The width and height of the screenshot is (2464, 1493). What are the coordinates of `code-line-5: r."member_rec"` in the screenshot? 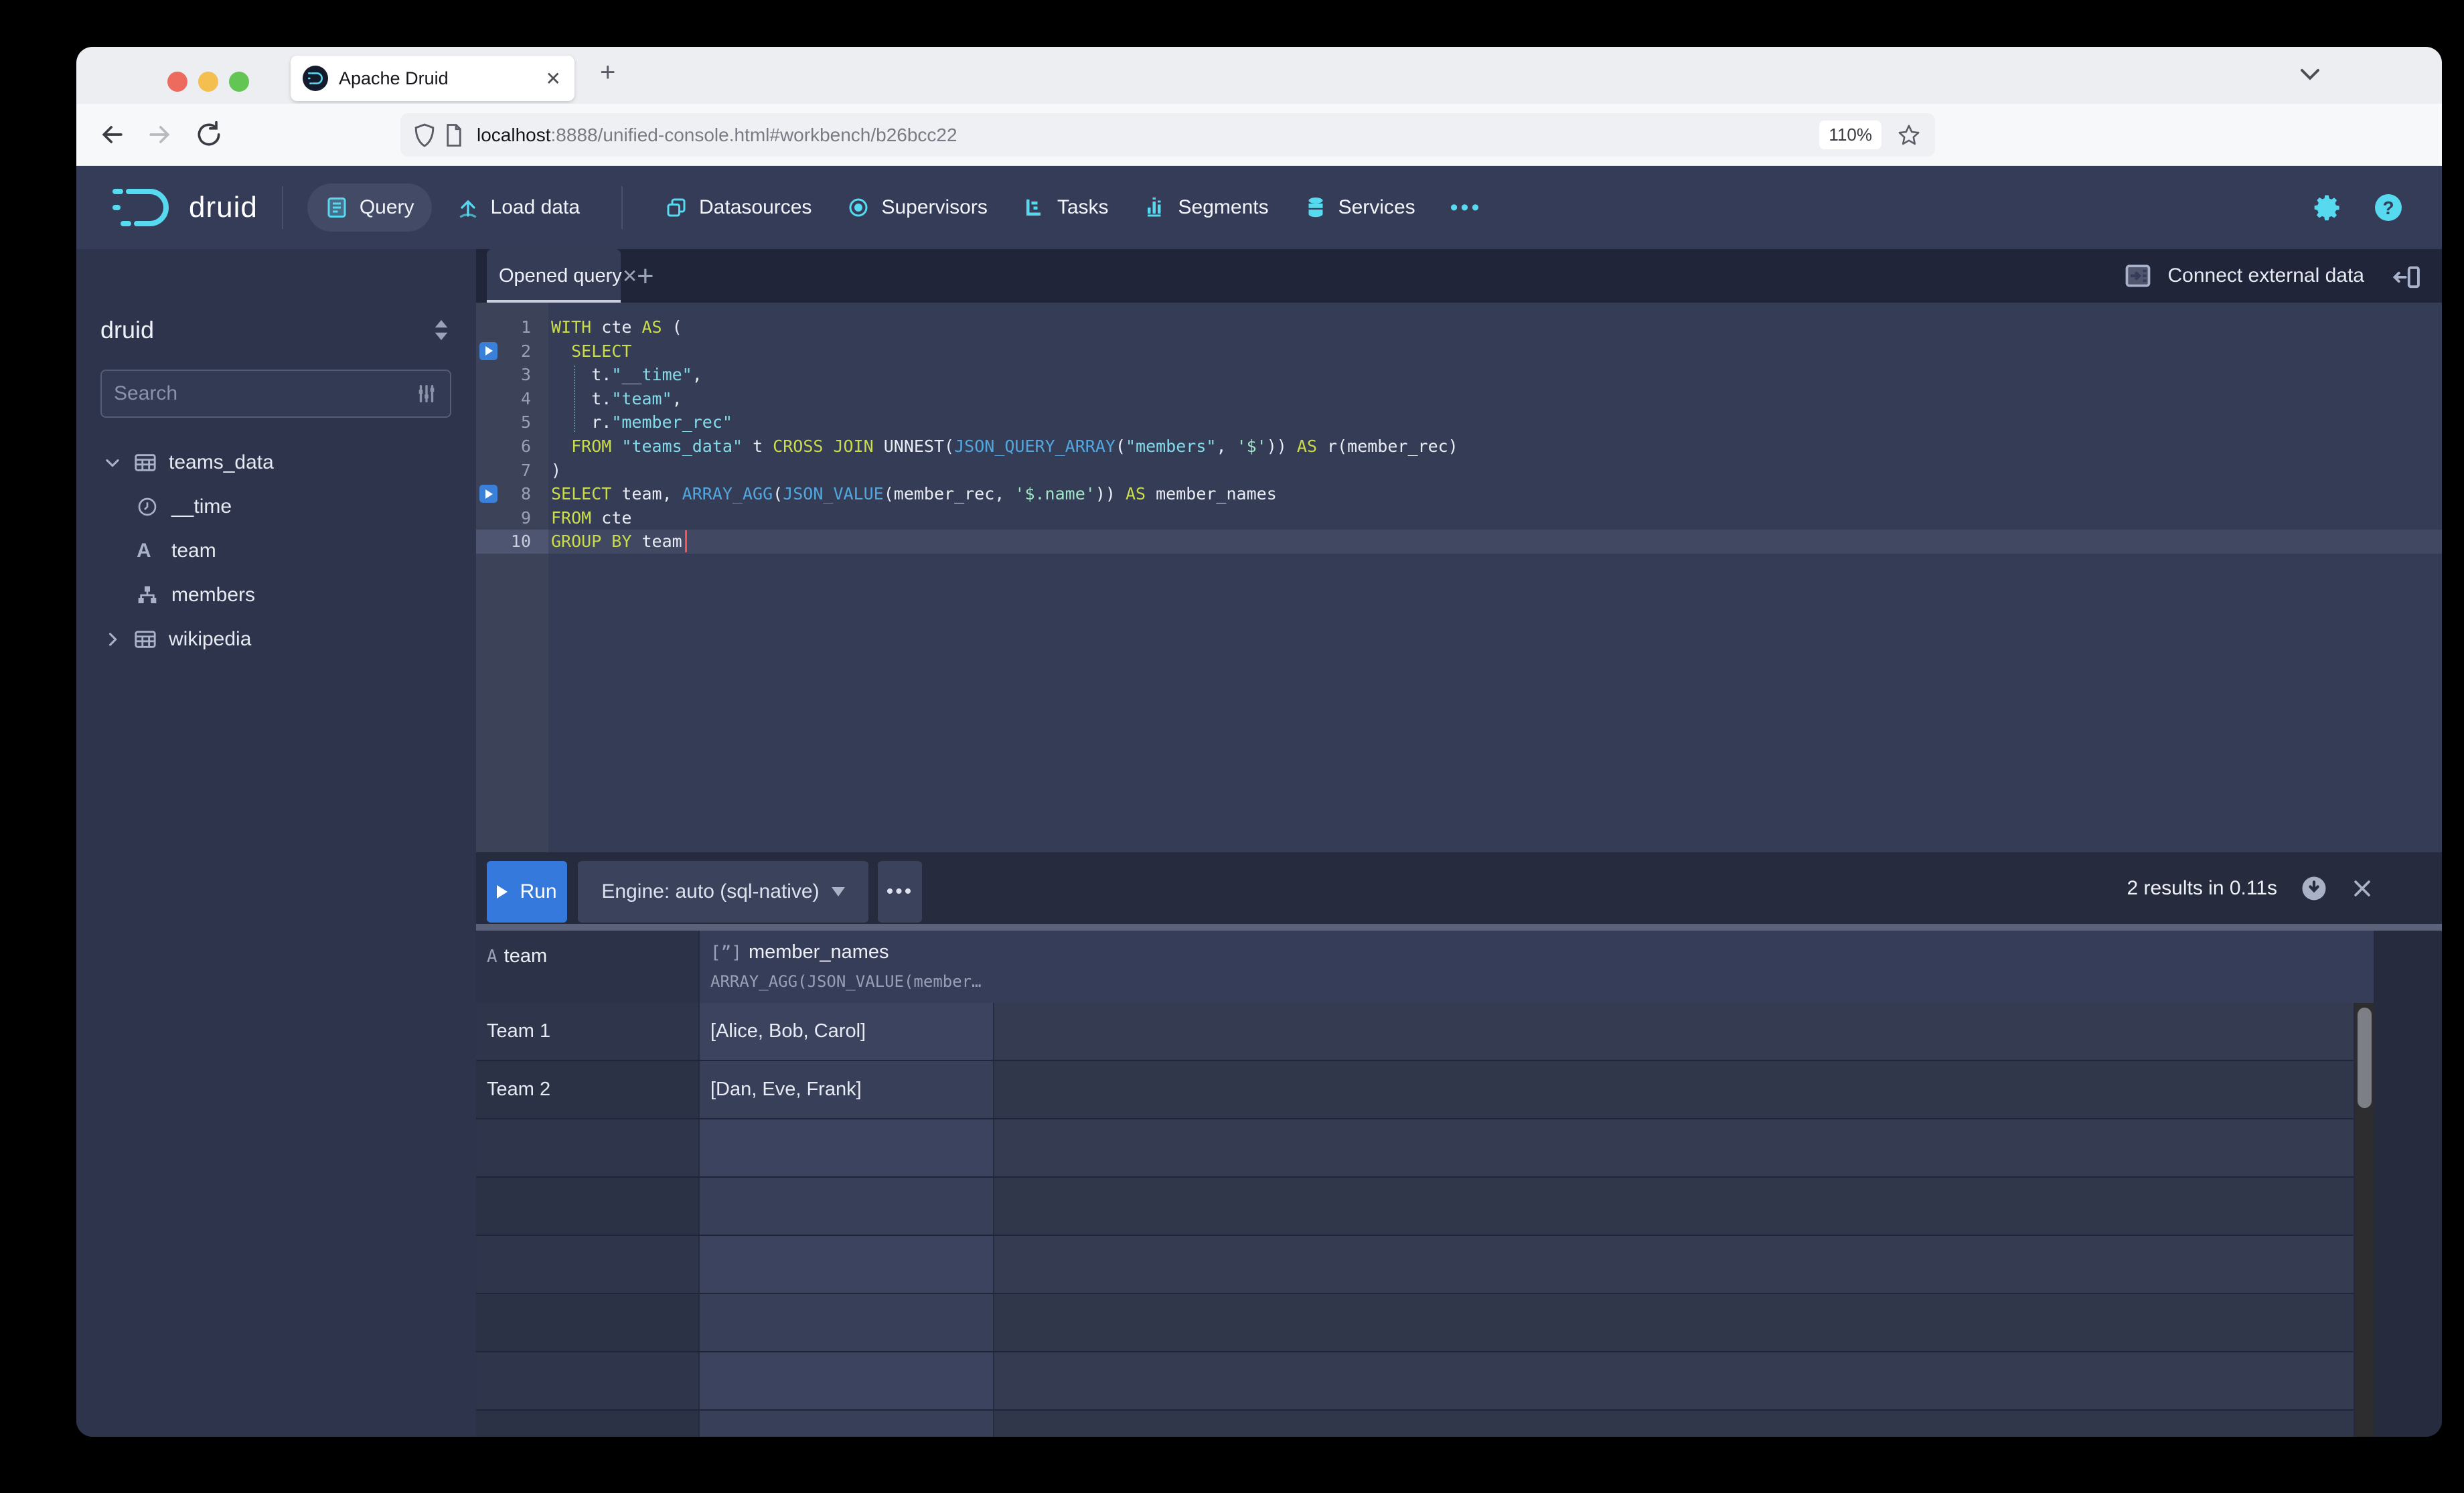 It's located at (1495, 422).